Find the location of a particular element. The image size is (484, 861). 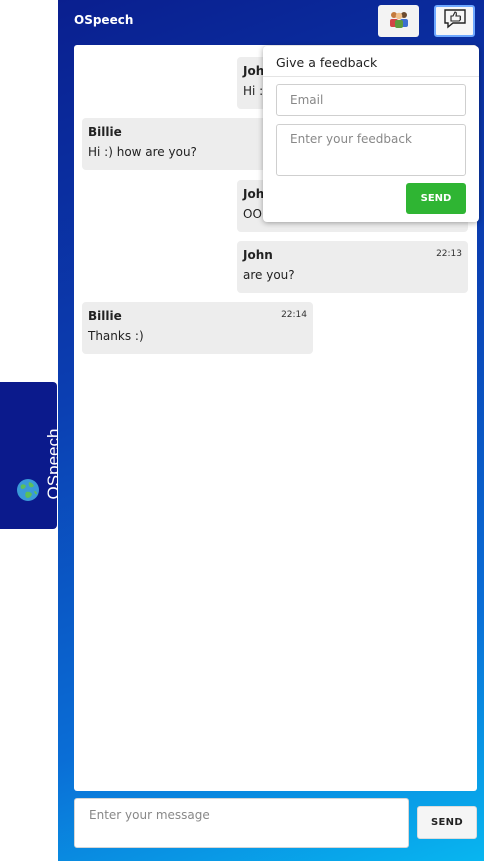

message-author: John is located at coordinates (258, 255).